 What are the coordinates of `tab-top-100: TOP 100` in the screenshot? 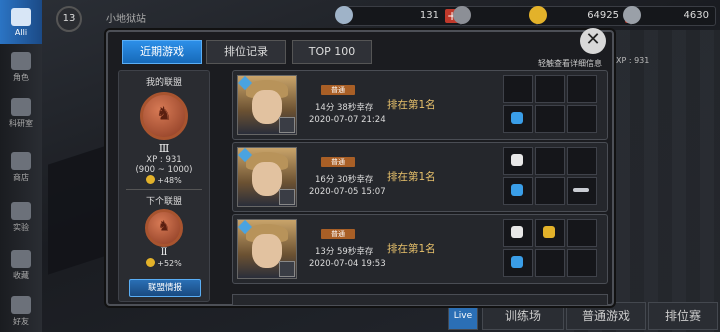 It's located at (332, 52).